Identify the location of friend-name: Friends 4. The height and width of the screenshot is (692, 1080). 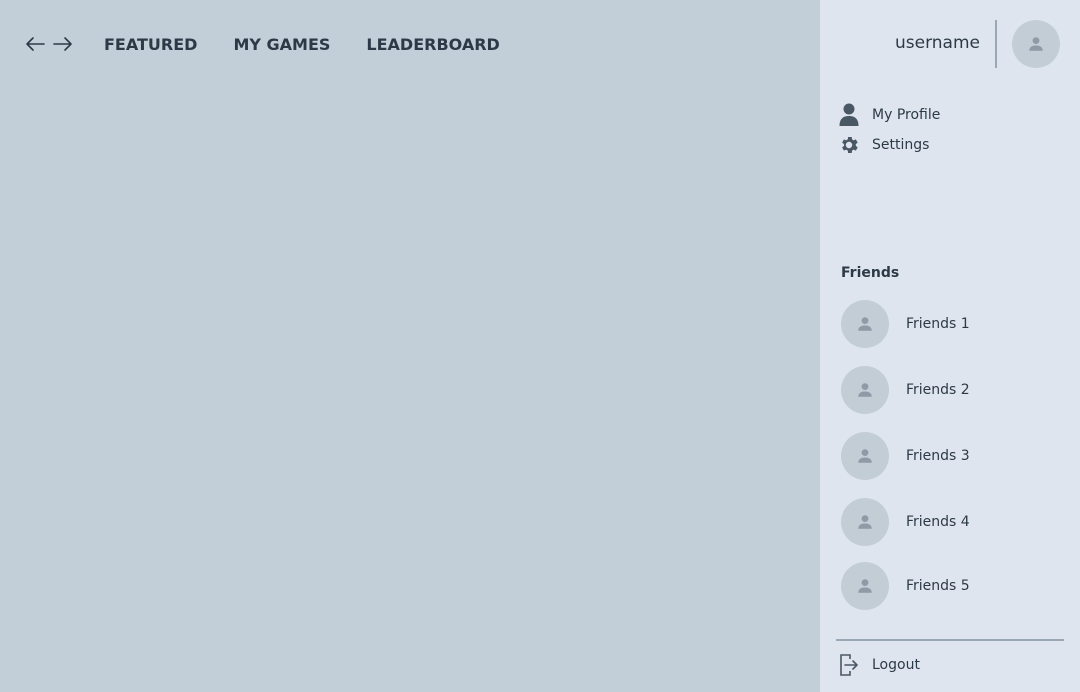
(938, 522).